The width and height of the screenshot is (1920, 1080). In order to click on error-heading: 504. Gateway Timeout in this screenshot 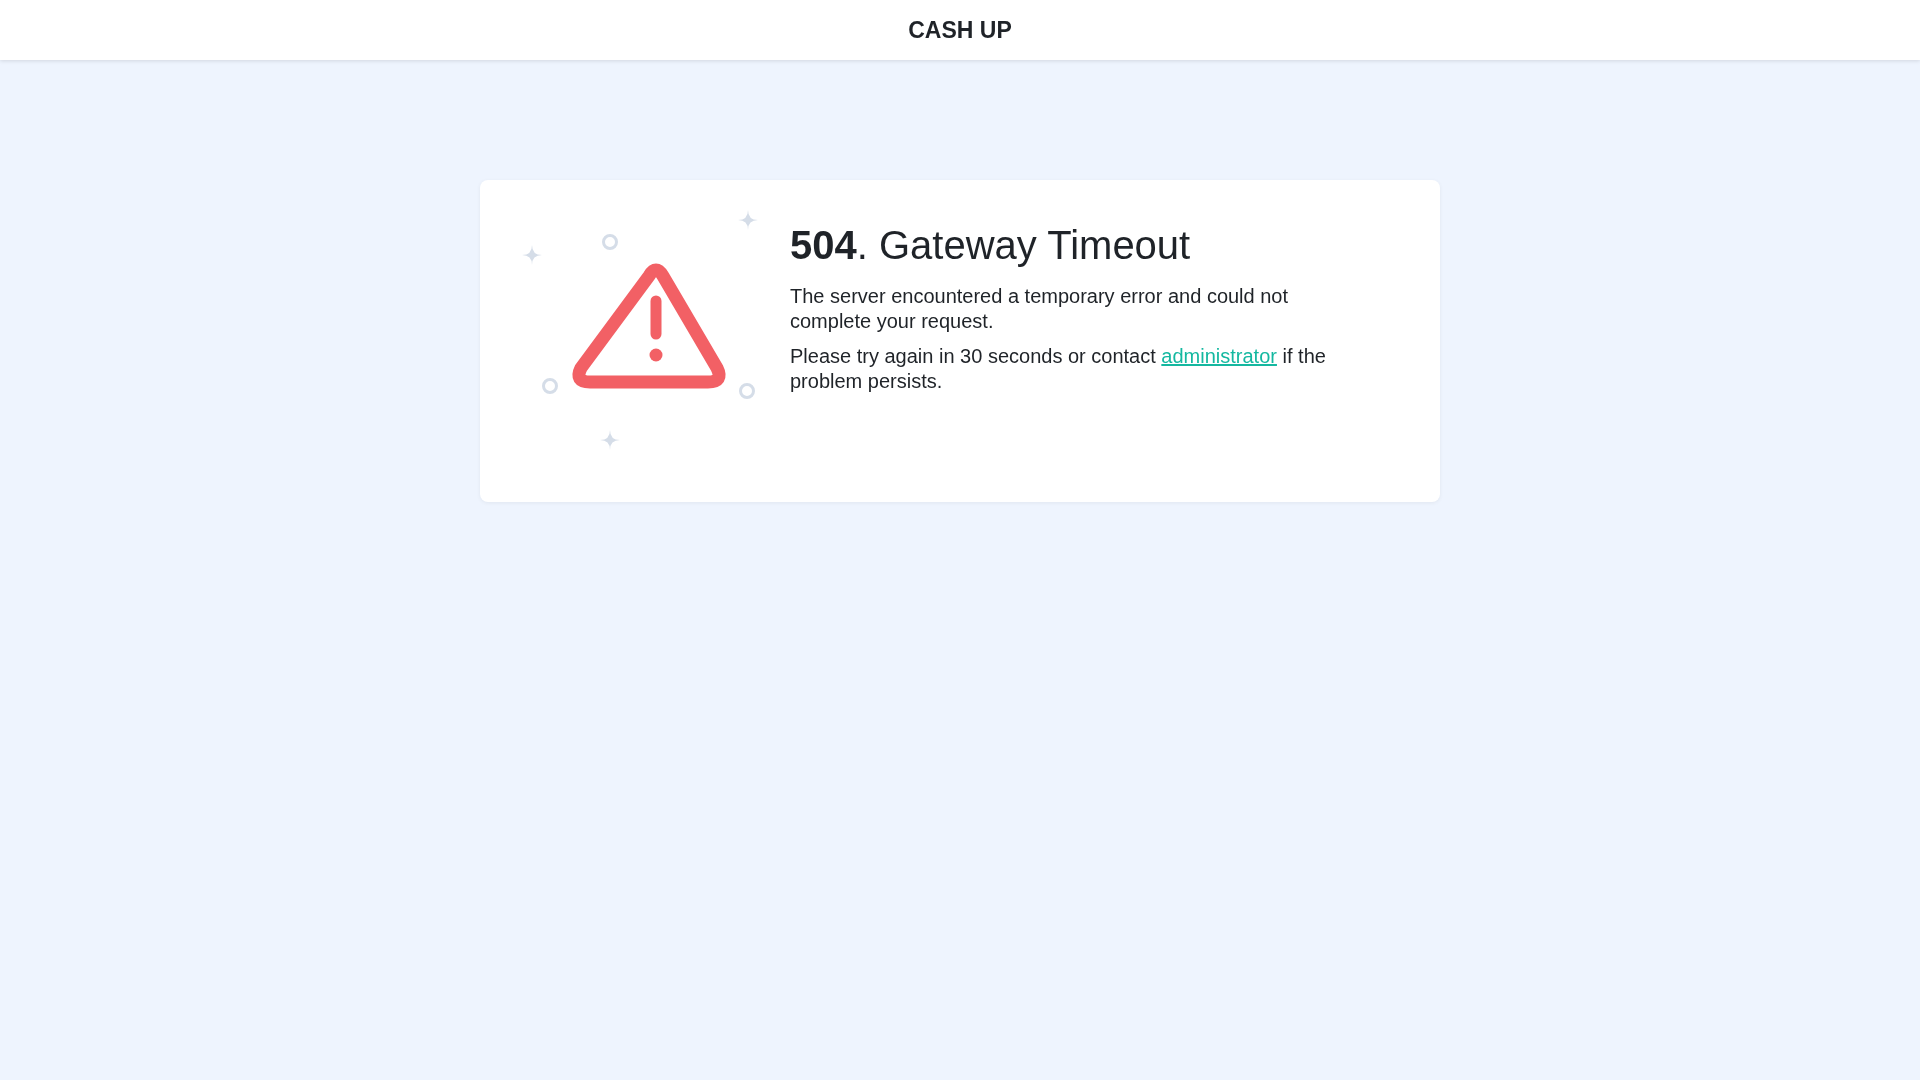, I will do `click(991, 245)`.